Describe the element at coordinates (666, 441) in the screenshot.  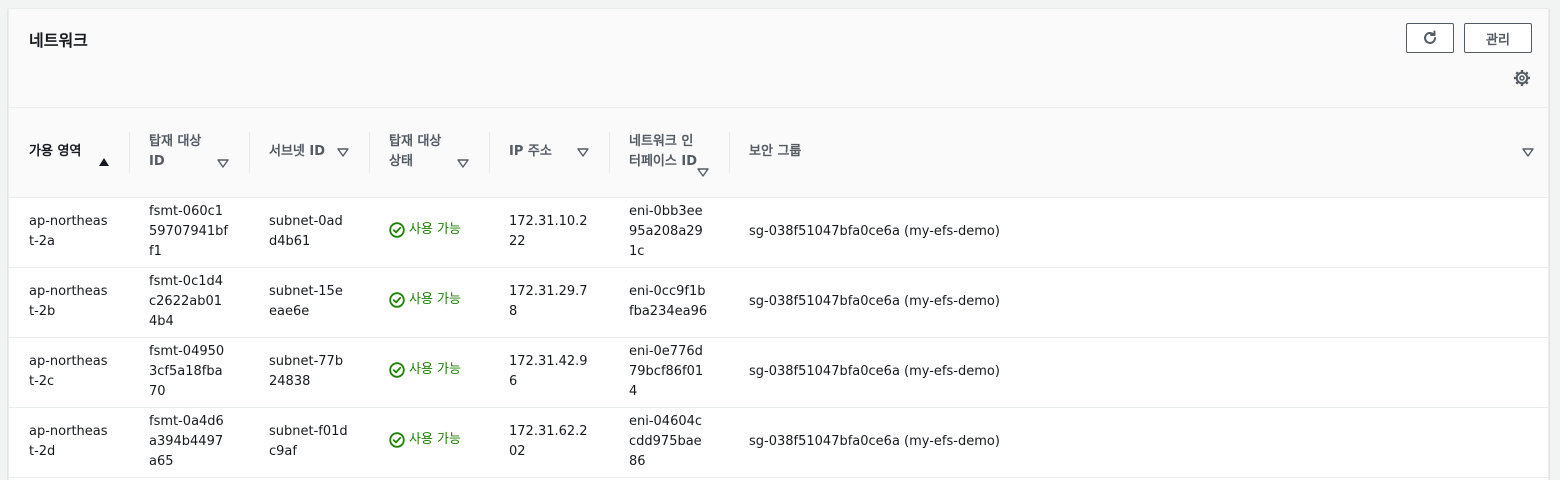
I see `network-interface-id-cell: eni-04604ccdd975bae86` at that location.